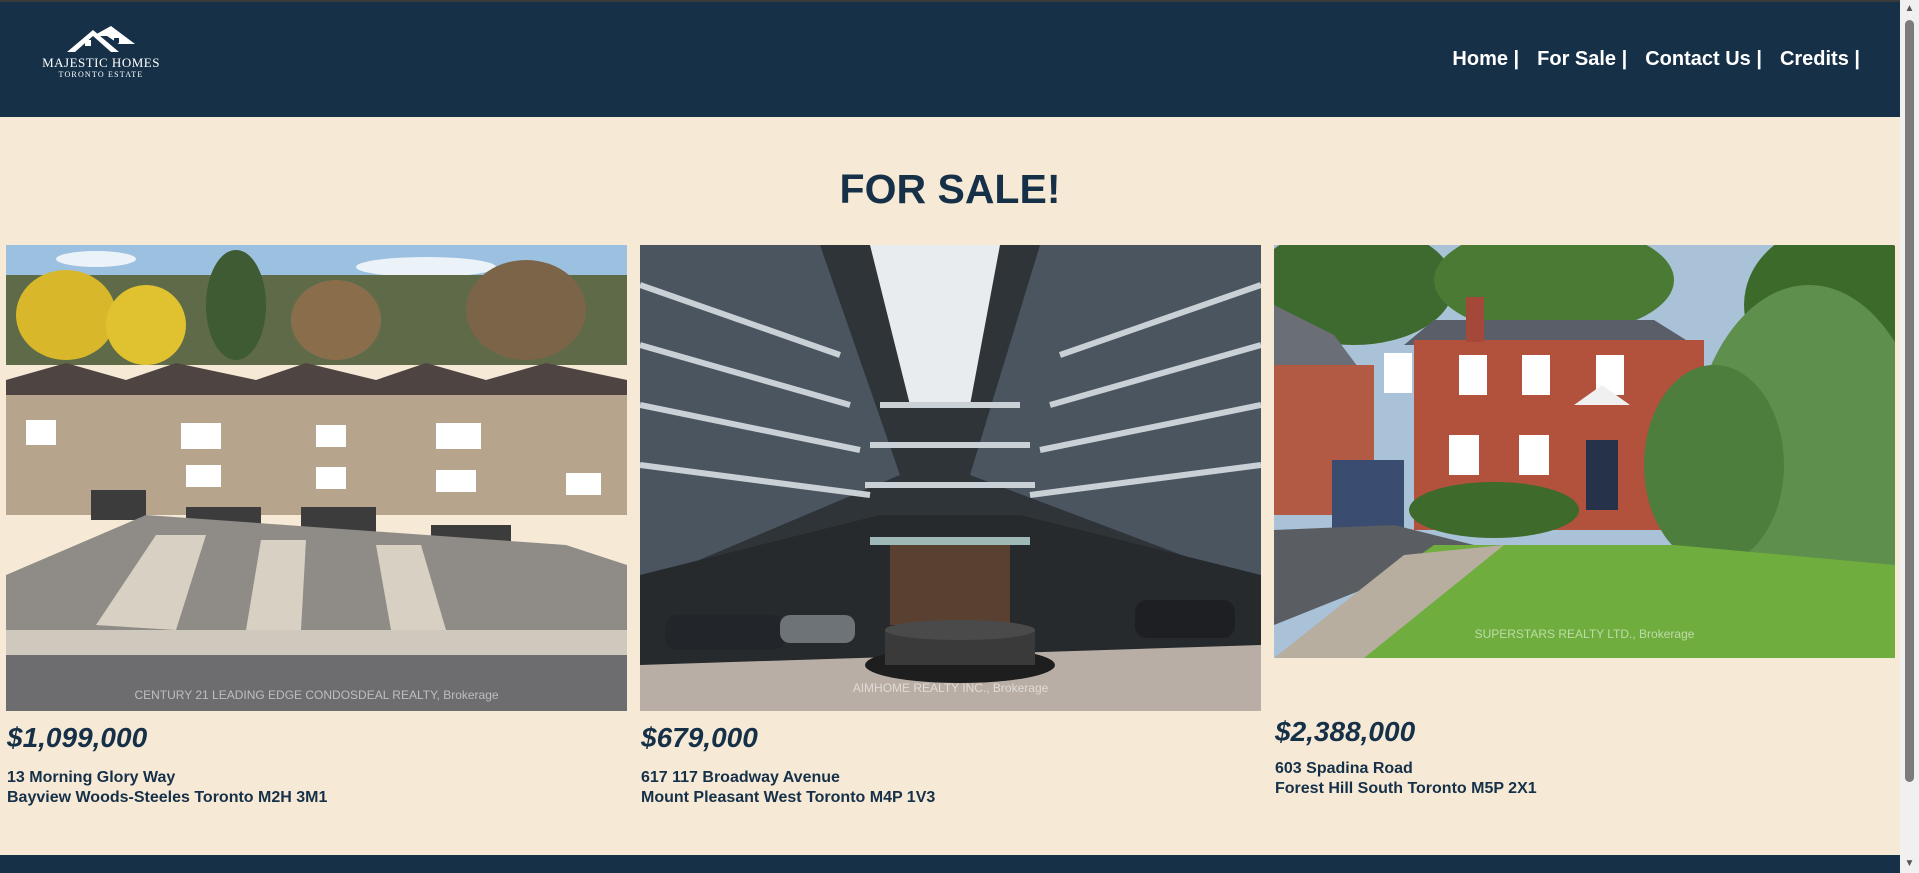 The width and height of the screenshot is (1919, 873). I want to click on listing-price: $1,099,000, so click(77, 737).